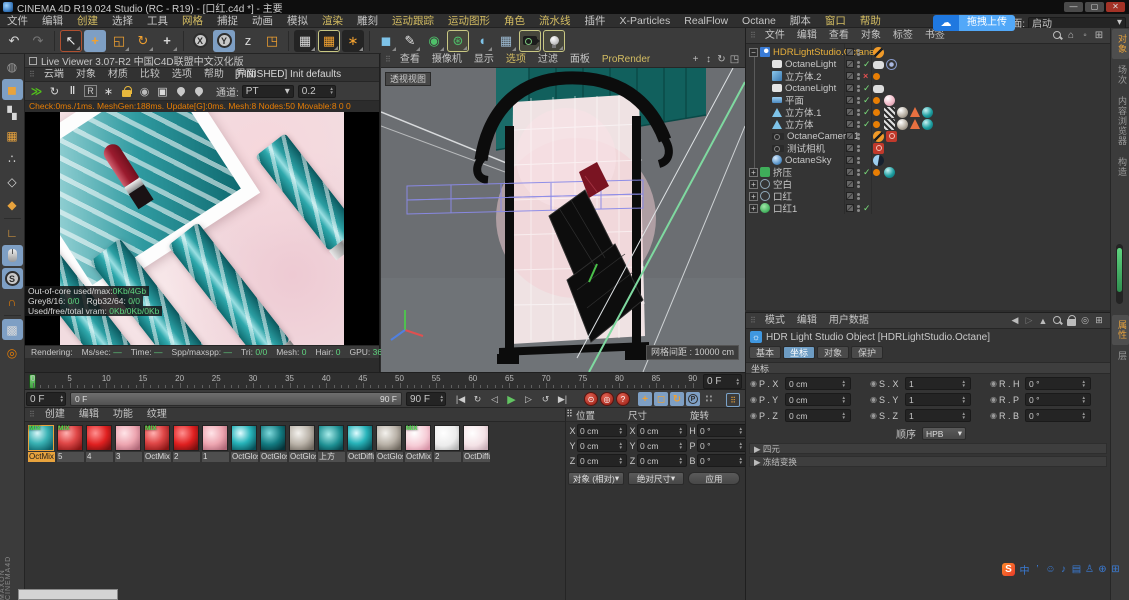  Describe the element at coordinates (38, 41) in the screenshot. I see `redo-icon: ↷` at that location.